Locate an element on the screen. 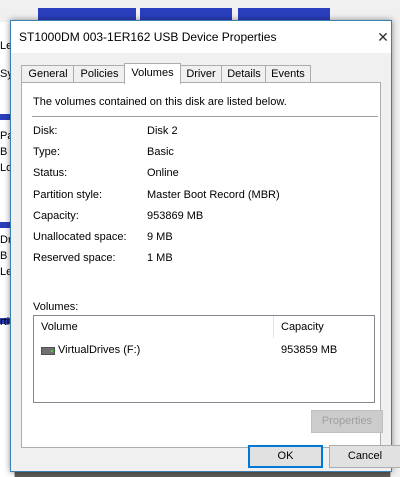 The image size is (400, 477). status-label: Status: is located at coordinates (50, 173).